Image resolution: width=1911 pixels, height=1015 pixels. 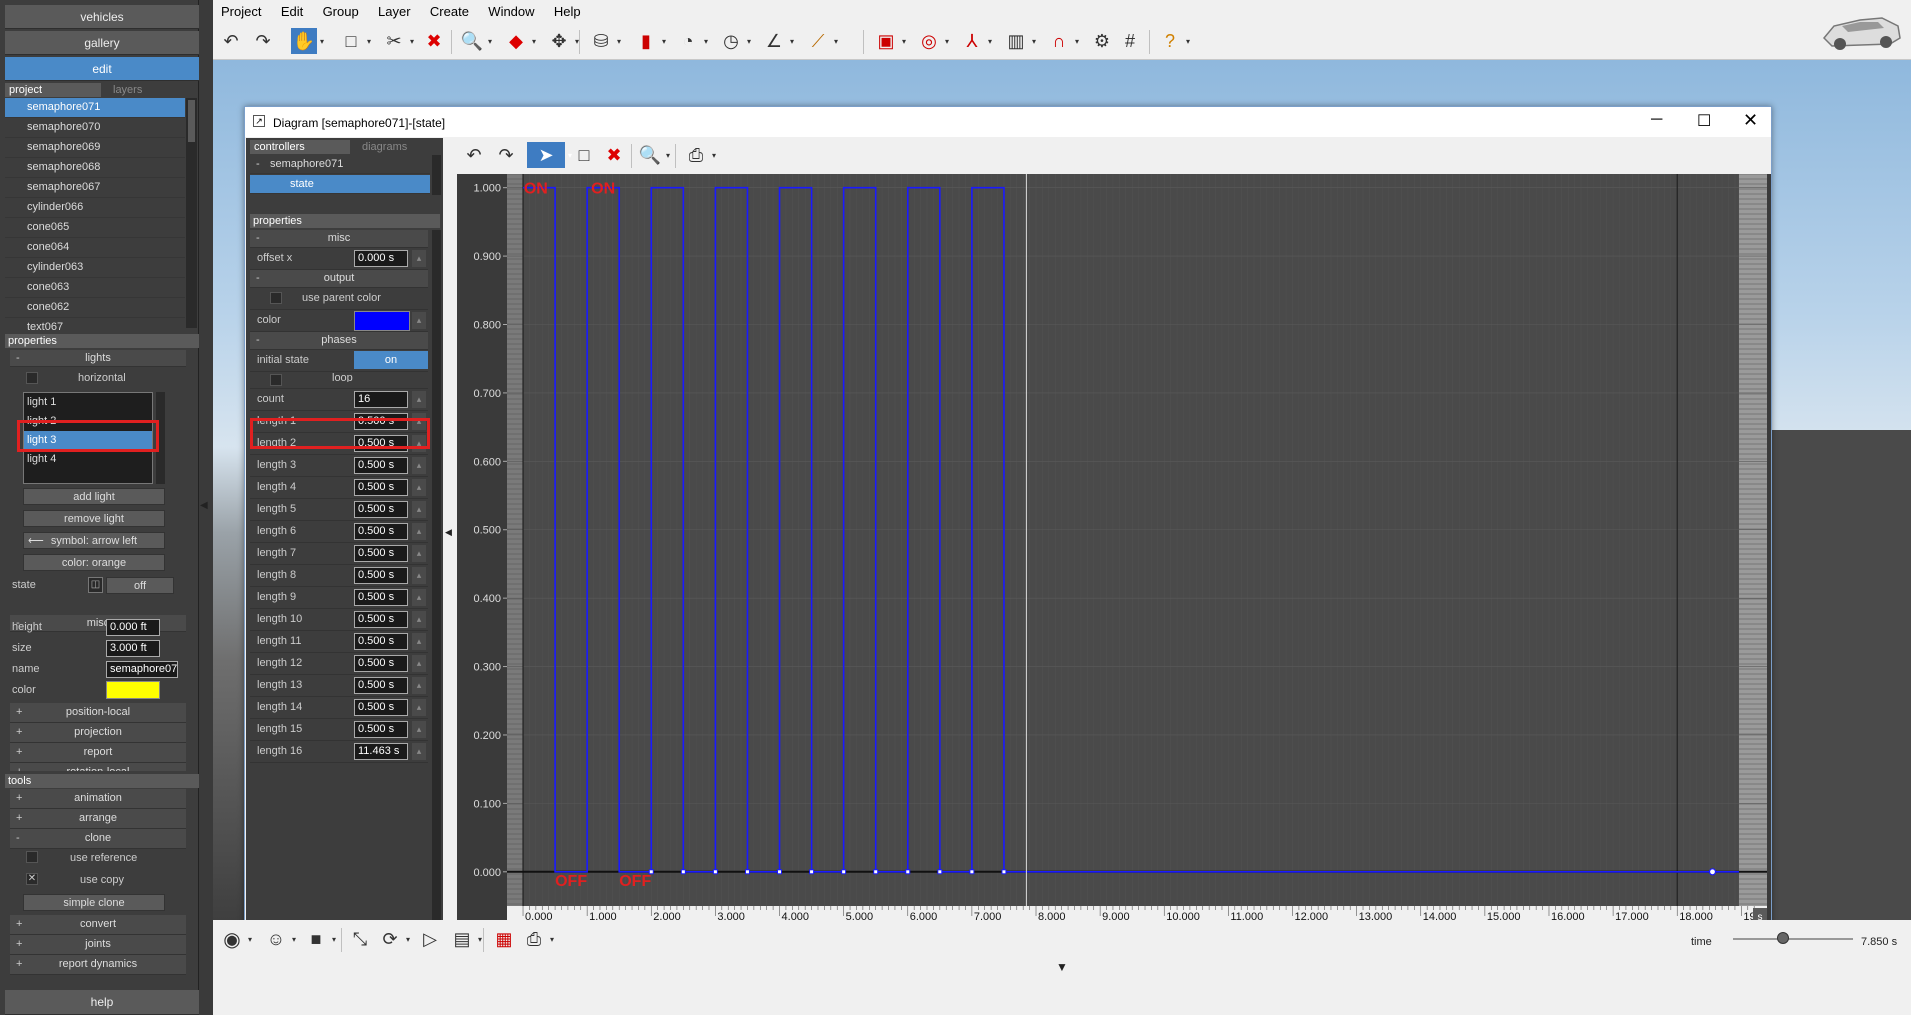 What do you see at coordinates (102, 1002) in the screenshot?
I see `help-button: help` at bounding box center [102, 1002].